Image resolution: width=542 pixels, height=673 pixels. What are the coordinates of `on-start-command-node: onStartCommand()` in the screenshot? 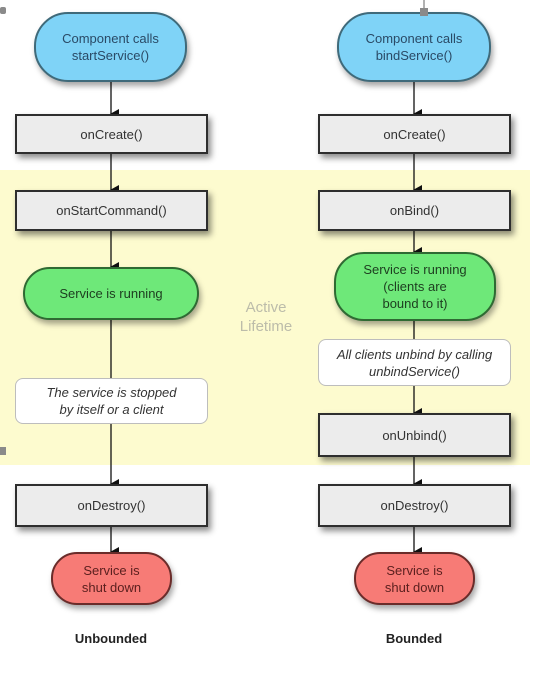 It's located at (111, 210).